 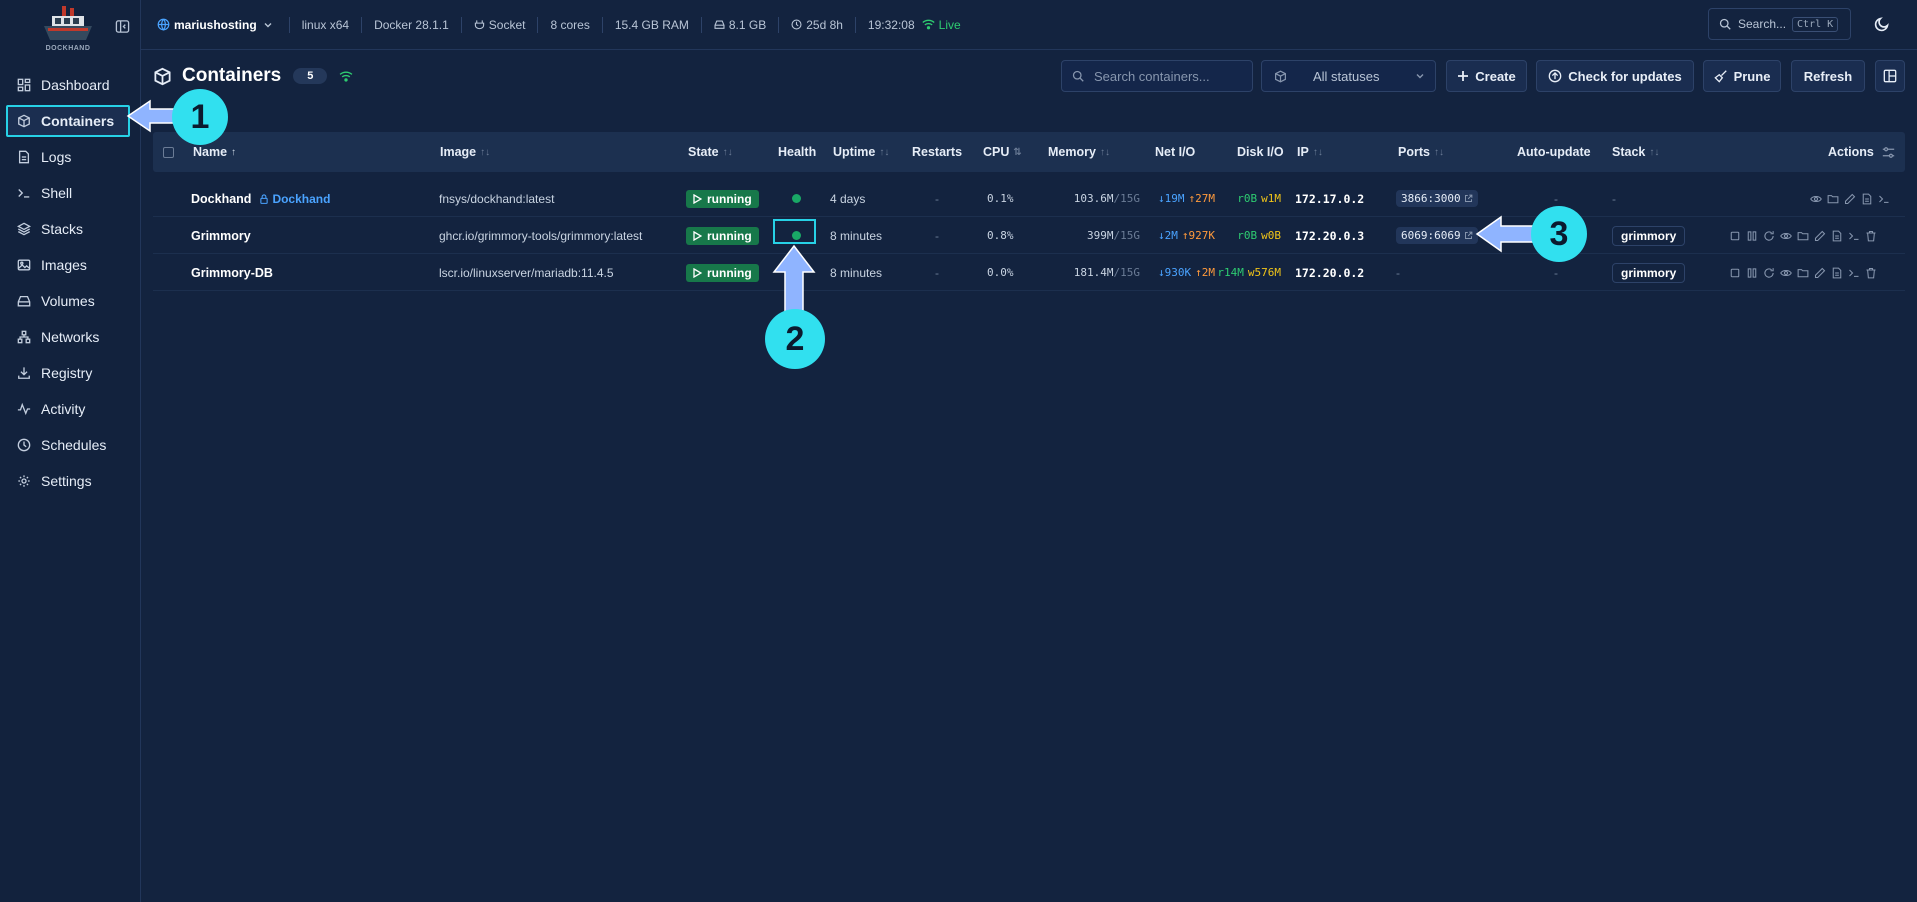 What do you see at coordinates (68, 301) in the screenshot?
I see `sidebar-item-volumes: Volumes` at bounding box center [68, 301].